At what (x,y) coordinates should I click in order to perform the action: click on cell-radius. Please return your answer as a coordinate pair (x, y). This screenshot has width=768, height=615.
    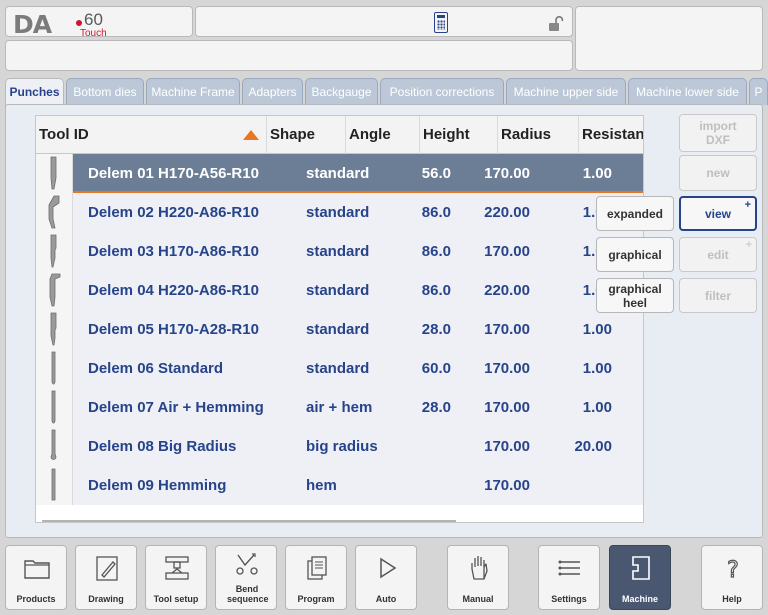
    Looking at the image, I should click on (573, 485).